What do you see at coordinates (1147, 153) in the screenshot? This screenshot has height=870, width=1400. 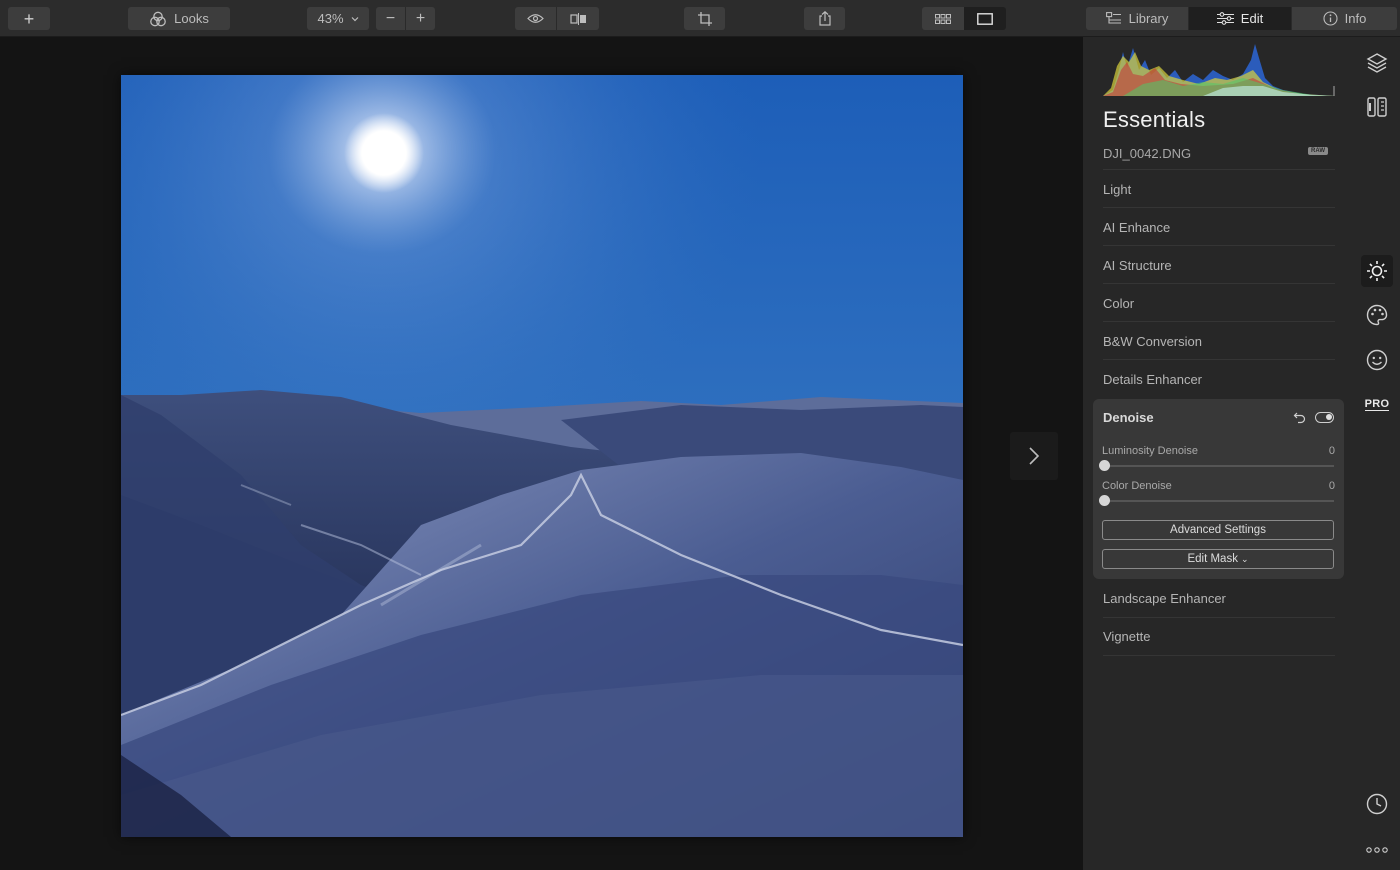 I see `file-name: DJI_0042.DNG` at bounding box center [1147, 153].